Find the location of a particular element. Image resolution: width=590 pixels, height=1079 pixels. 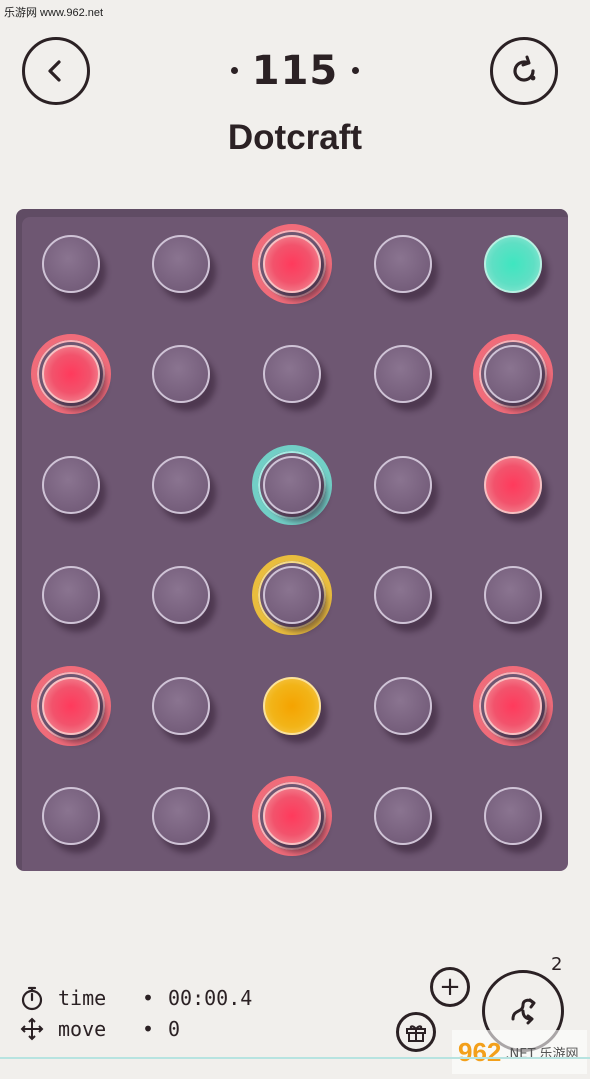

add-hint-button: + is located at coordinates (450, 987).